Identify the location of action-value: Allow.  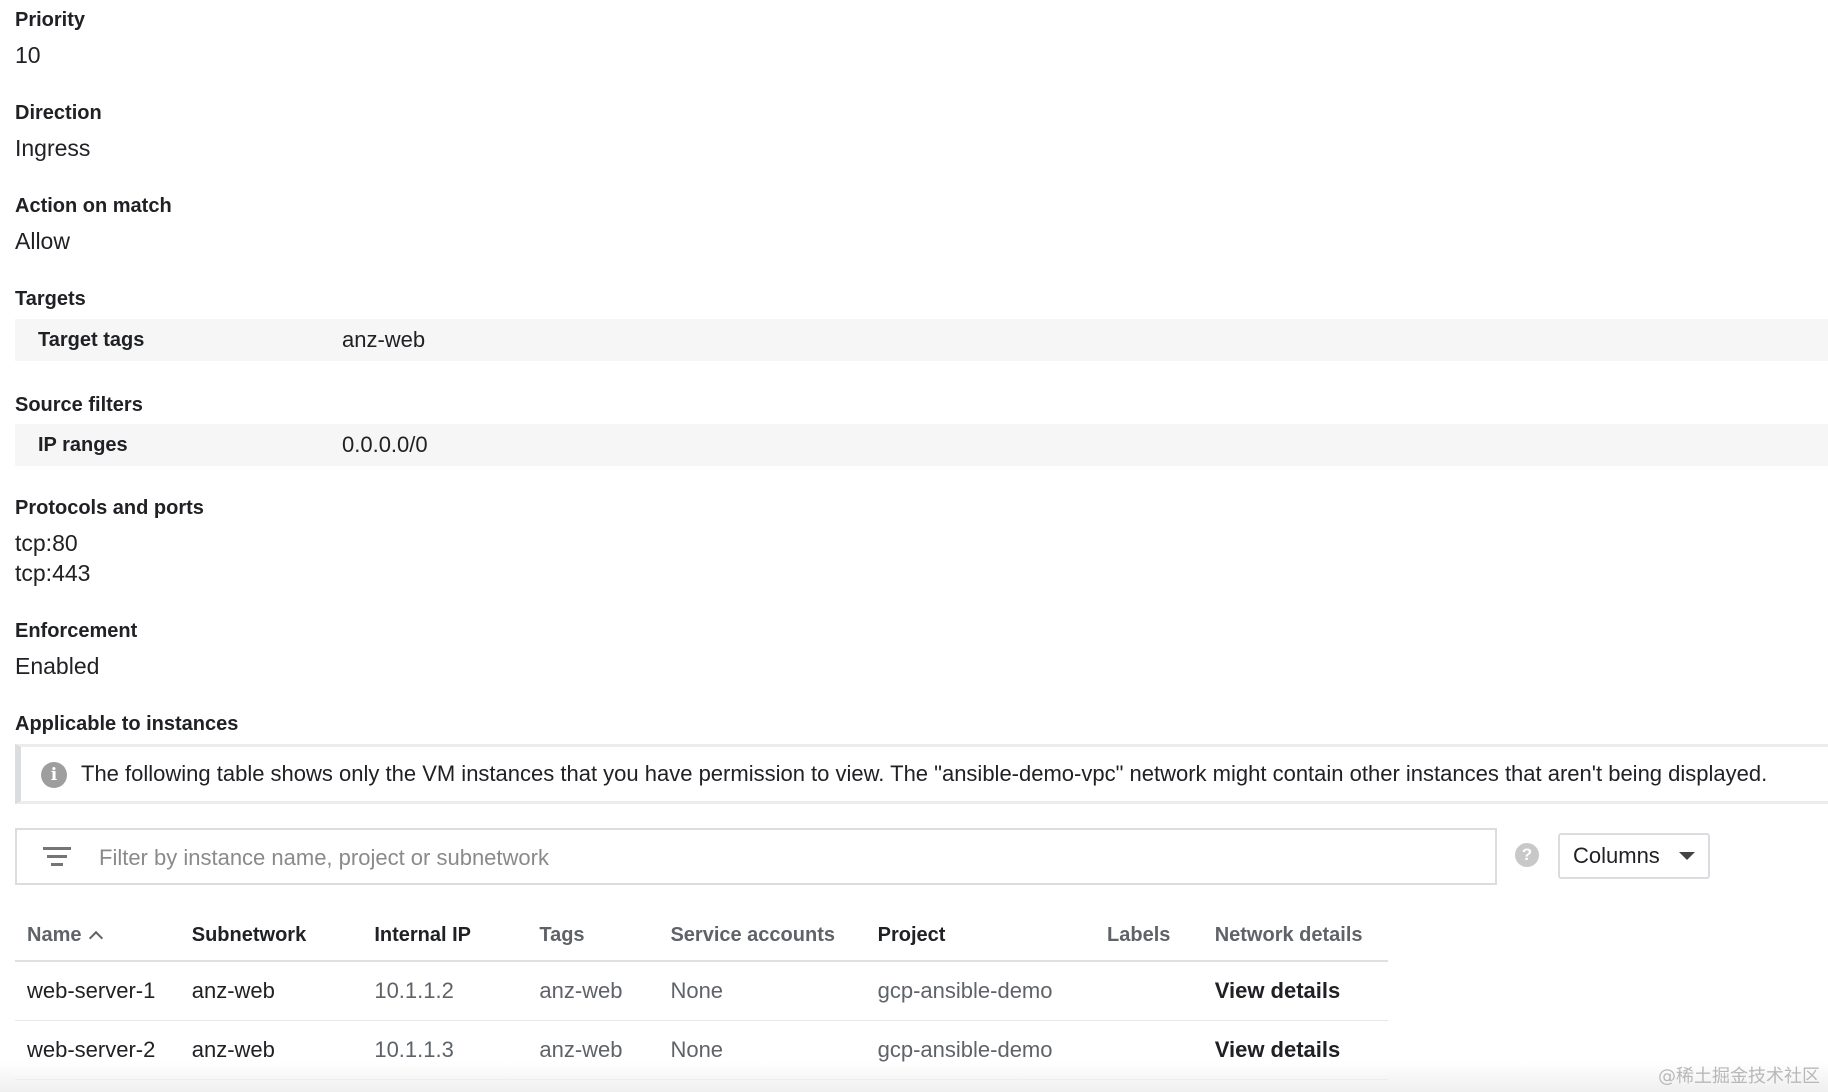
(42, 241).